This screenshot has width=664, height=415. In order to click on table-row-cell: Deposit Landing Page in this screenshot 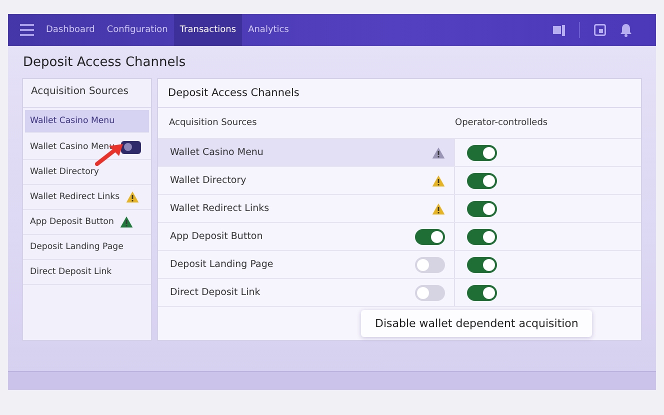, I will do `click(306, 264)`.